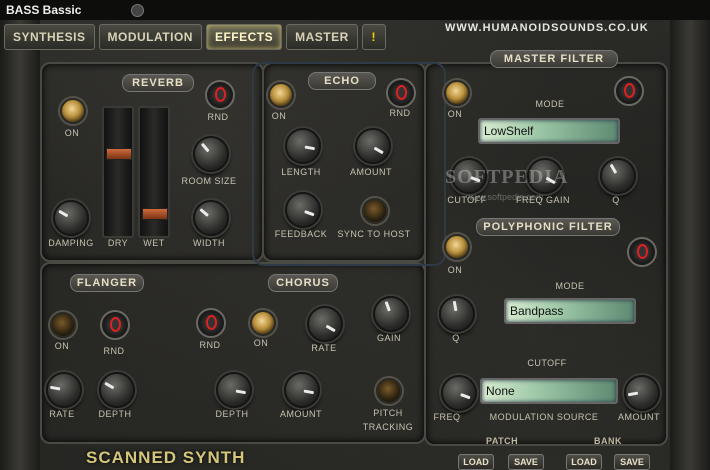 The width and height of the screenshot is (710, 470). I want to click on echo-title: ECHO, so click(342, 81).